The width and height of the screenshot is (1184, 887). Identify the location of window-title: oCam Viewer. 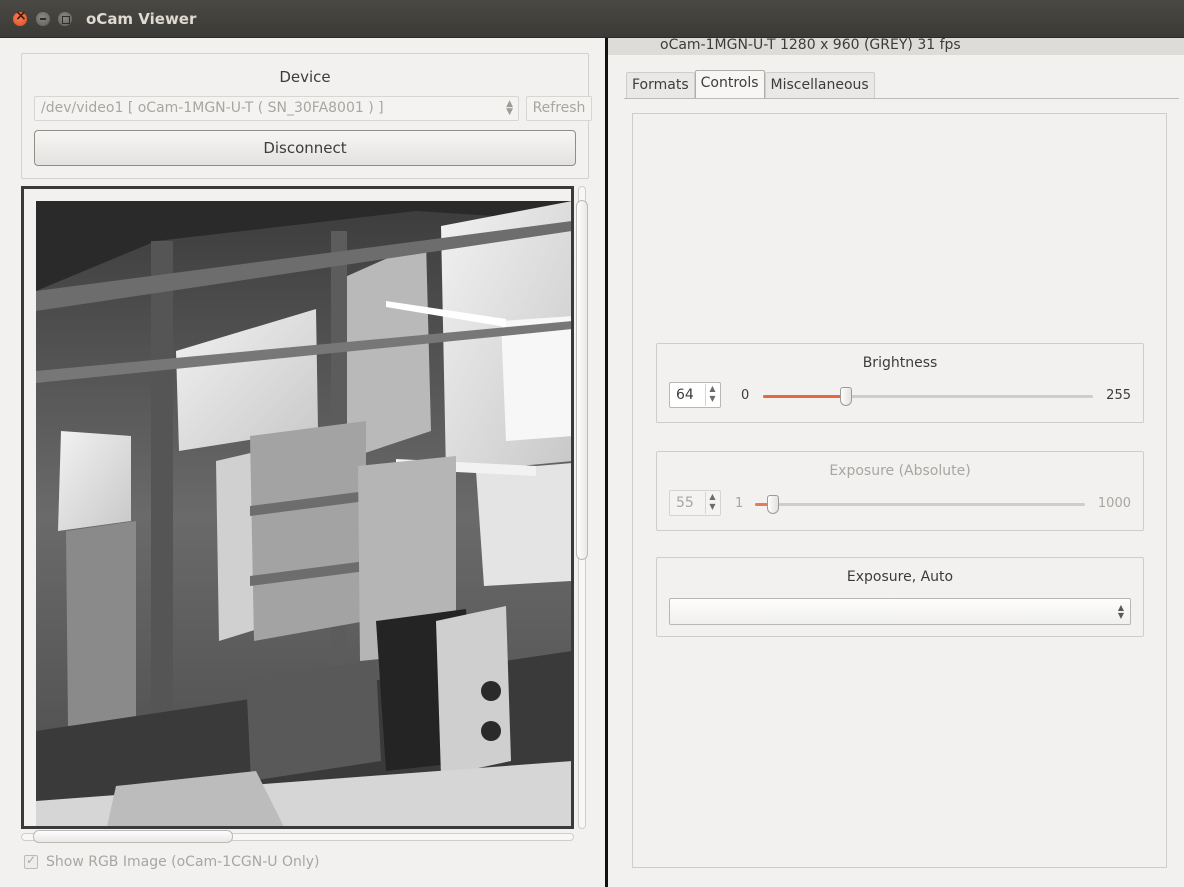
(141, 19).